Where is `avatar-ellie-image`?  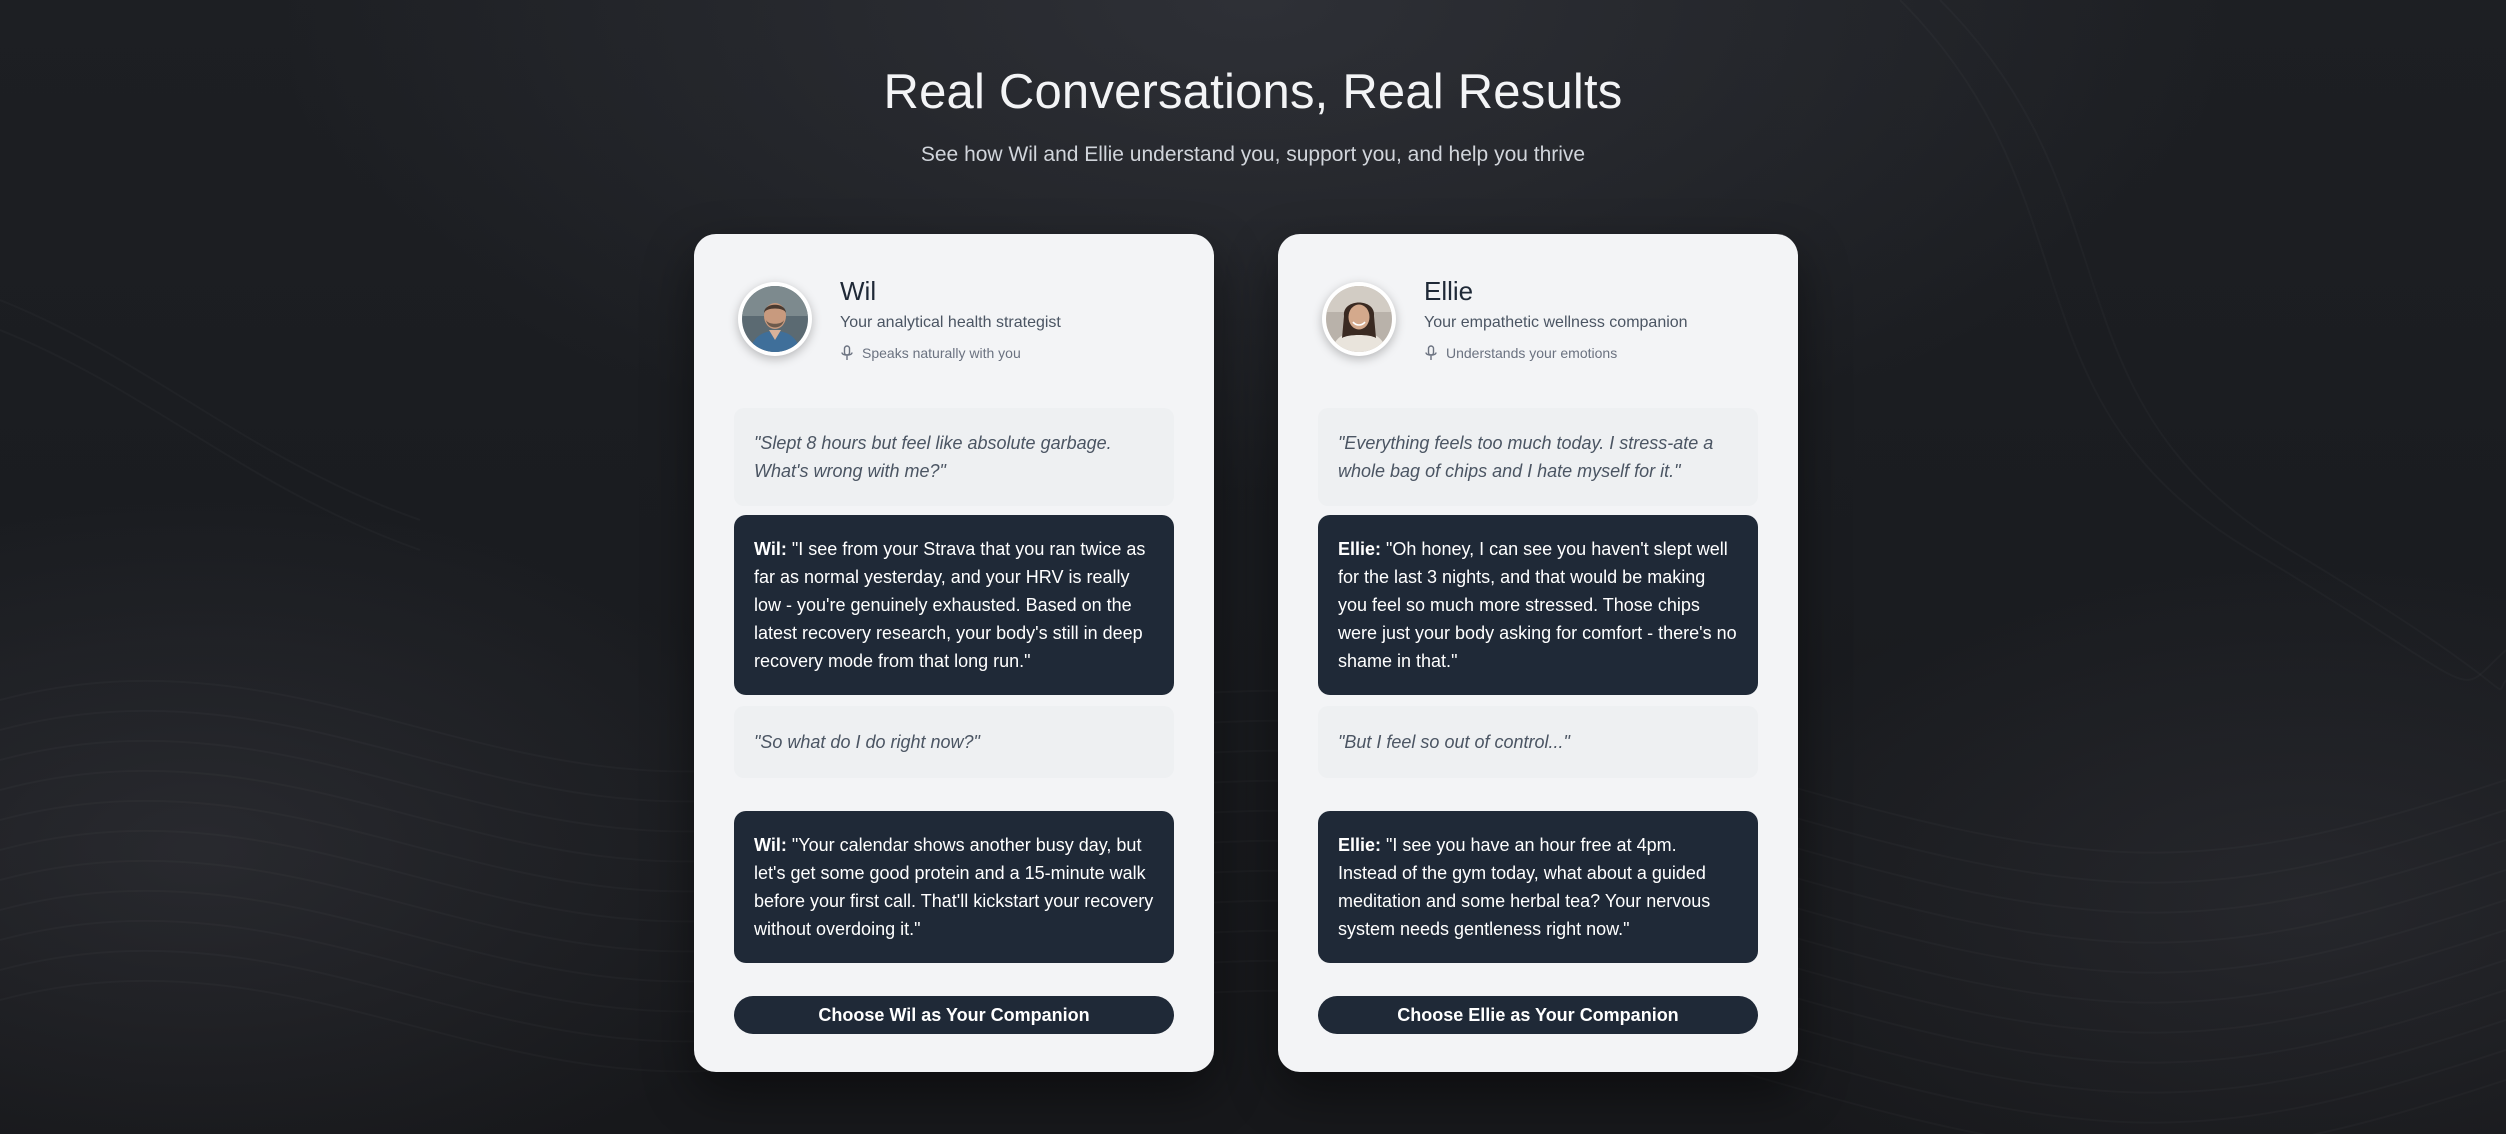
avatar-ellie-image is located at coordinates (1359, 319).